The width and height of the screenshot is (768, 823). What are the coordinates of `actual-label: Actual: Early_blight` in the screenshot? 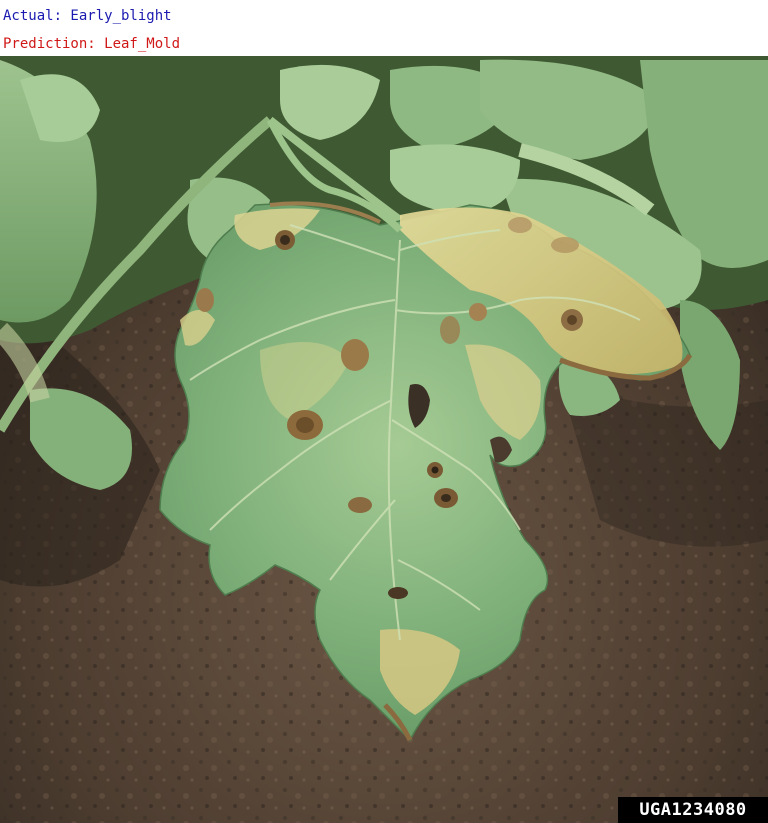 It's located at (87, 16).